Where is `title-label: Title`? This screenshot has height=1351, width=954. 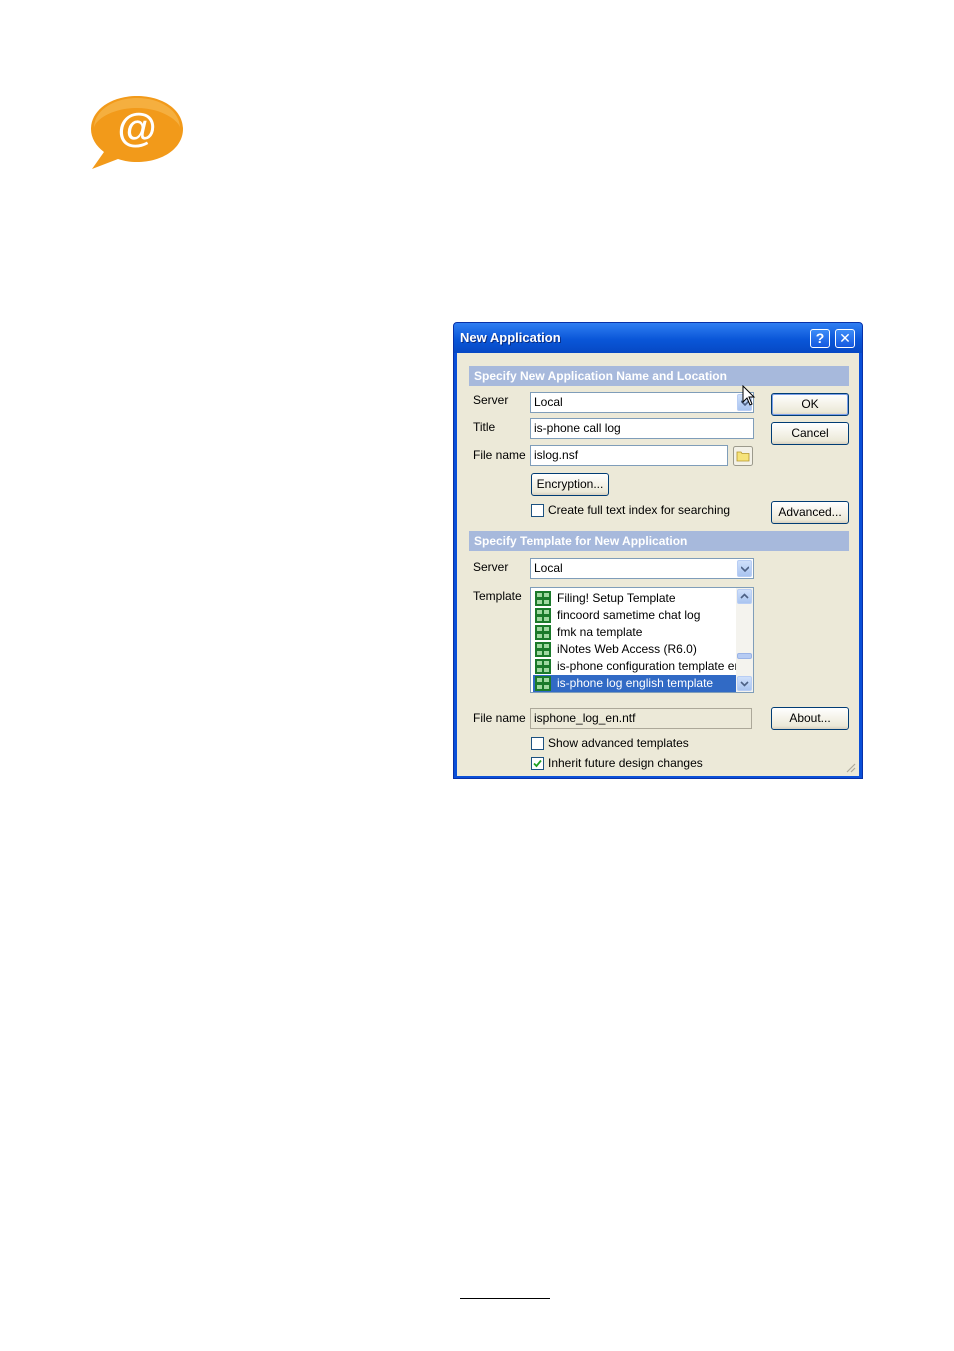 title-label: Title is located at coordinates (484, 427).